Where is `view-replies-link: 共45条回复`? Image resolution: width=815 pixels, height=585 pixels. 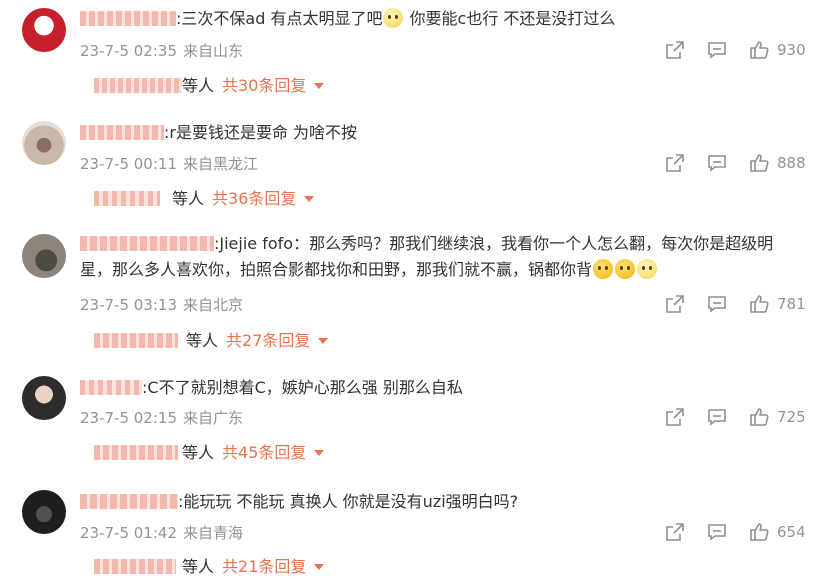
view-replies-link: 共45条回复 is located at coordinates (264, 452).